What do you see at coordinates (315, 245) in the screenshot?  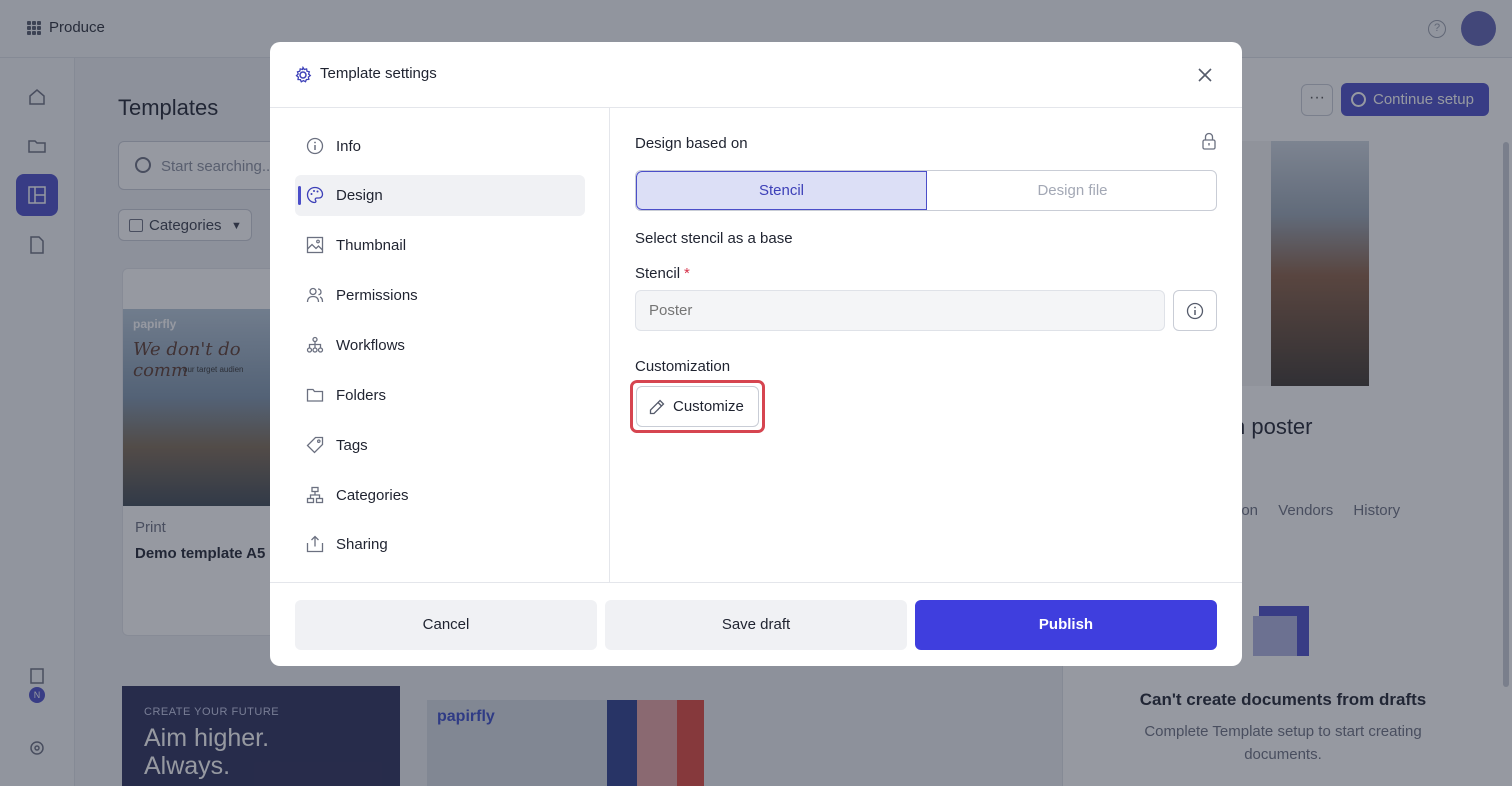 I see `image-icon` at bounding box center [315, 245].